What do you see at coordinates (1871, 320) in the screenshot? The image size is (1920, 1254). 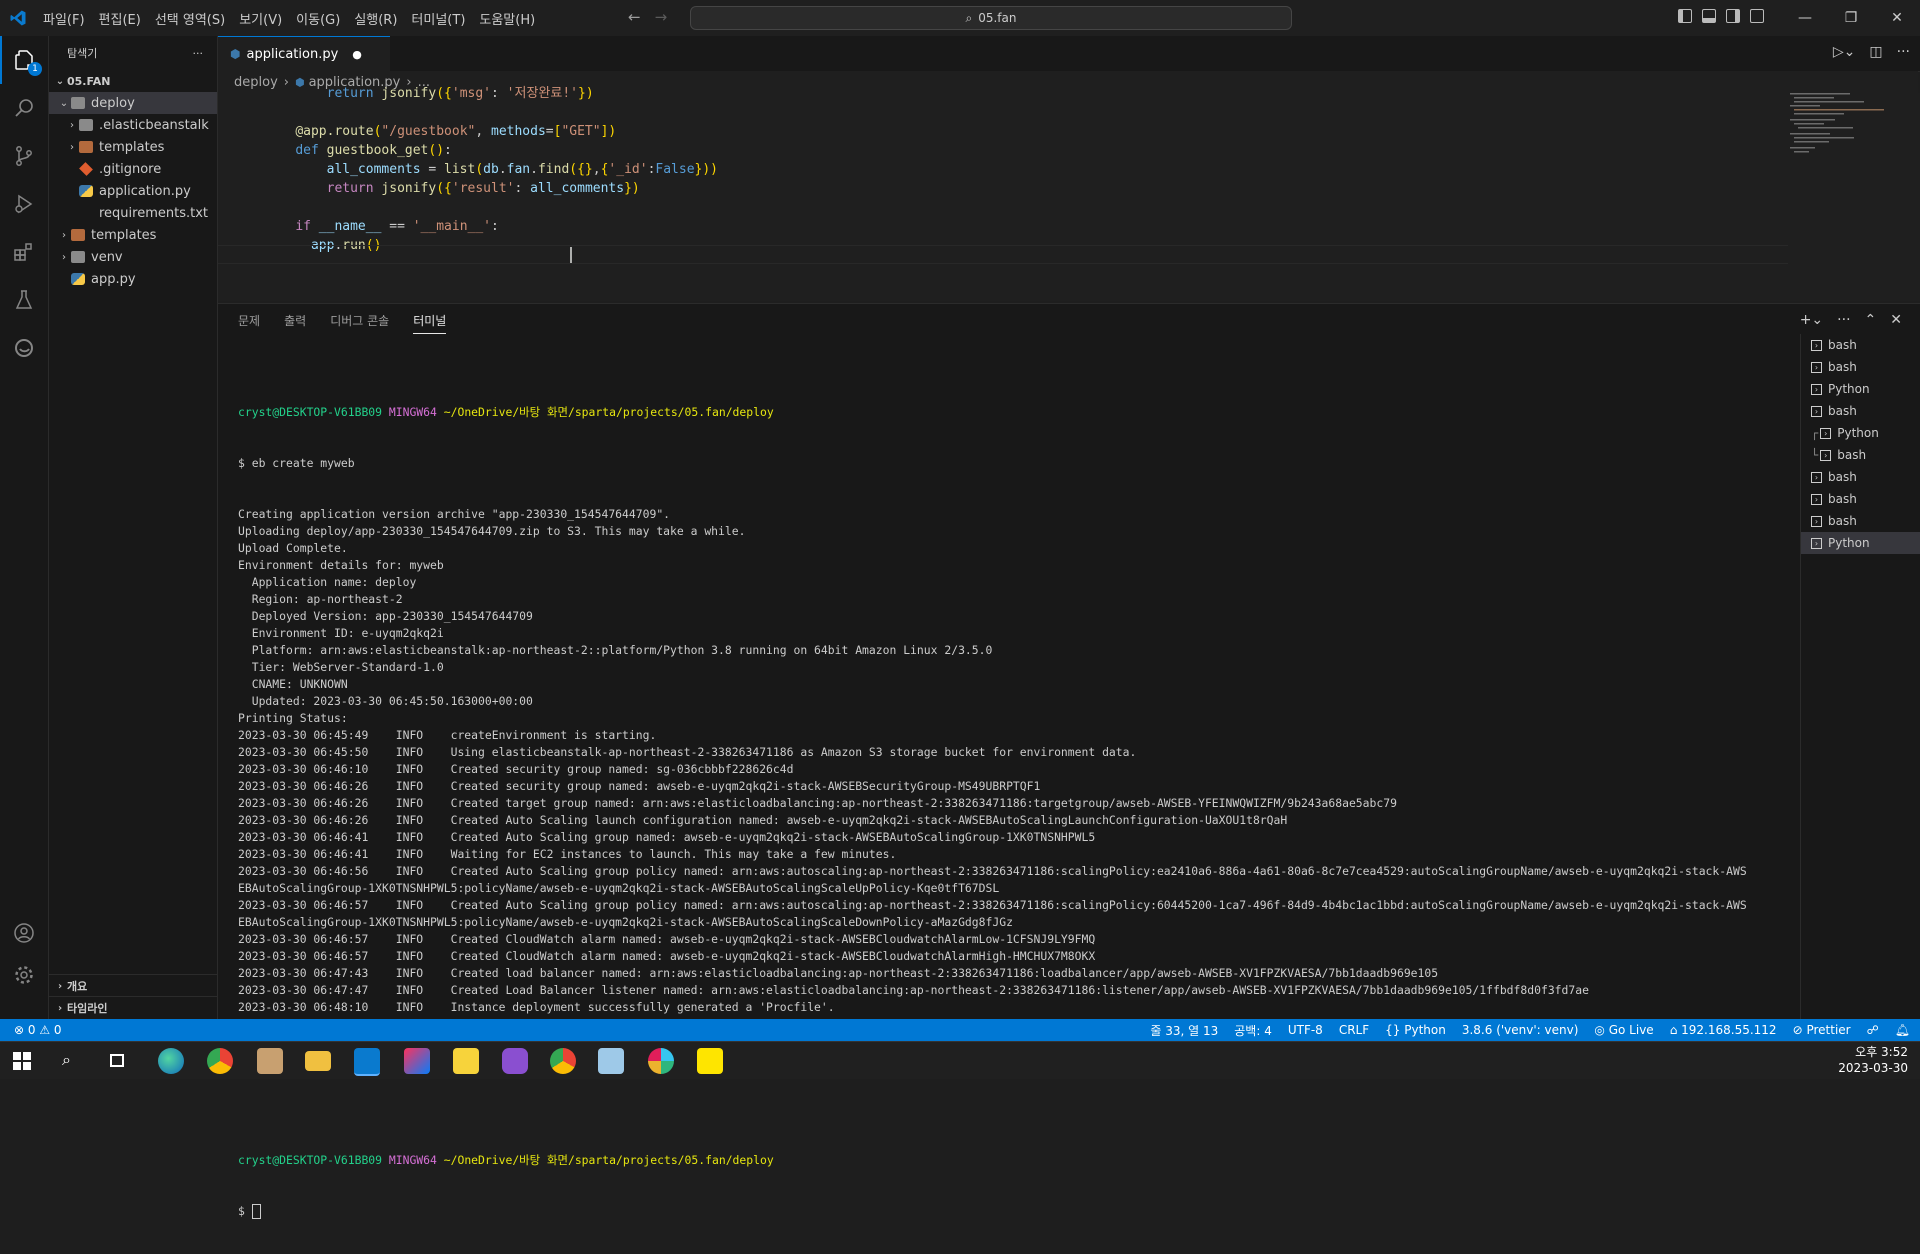 I see `maximize-panel-icon: ⌃` at bounding box center [1871, 320].